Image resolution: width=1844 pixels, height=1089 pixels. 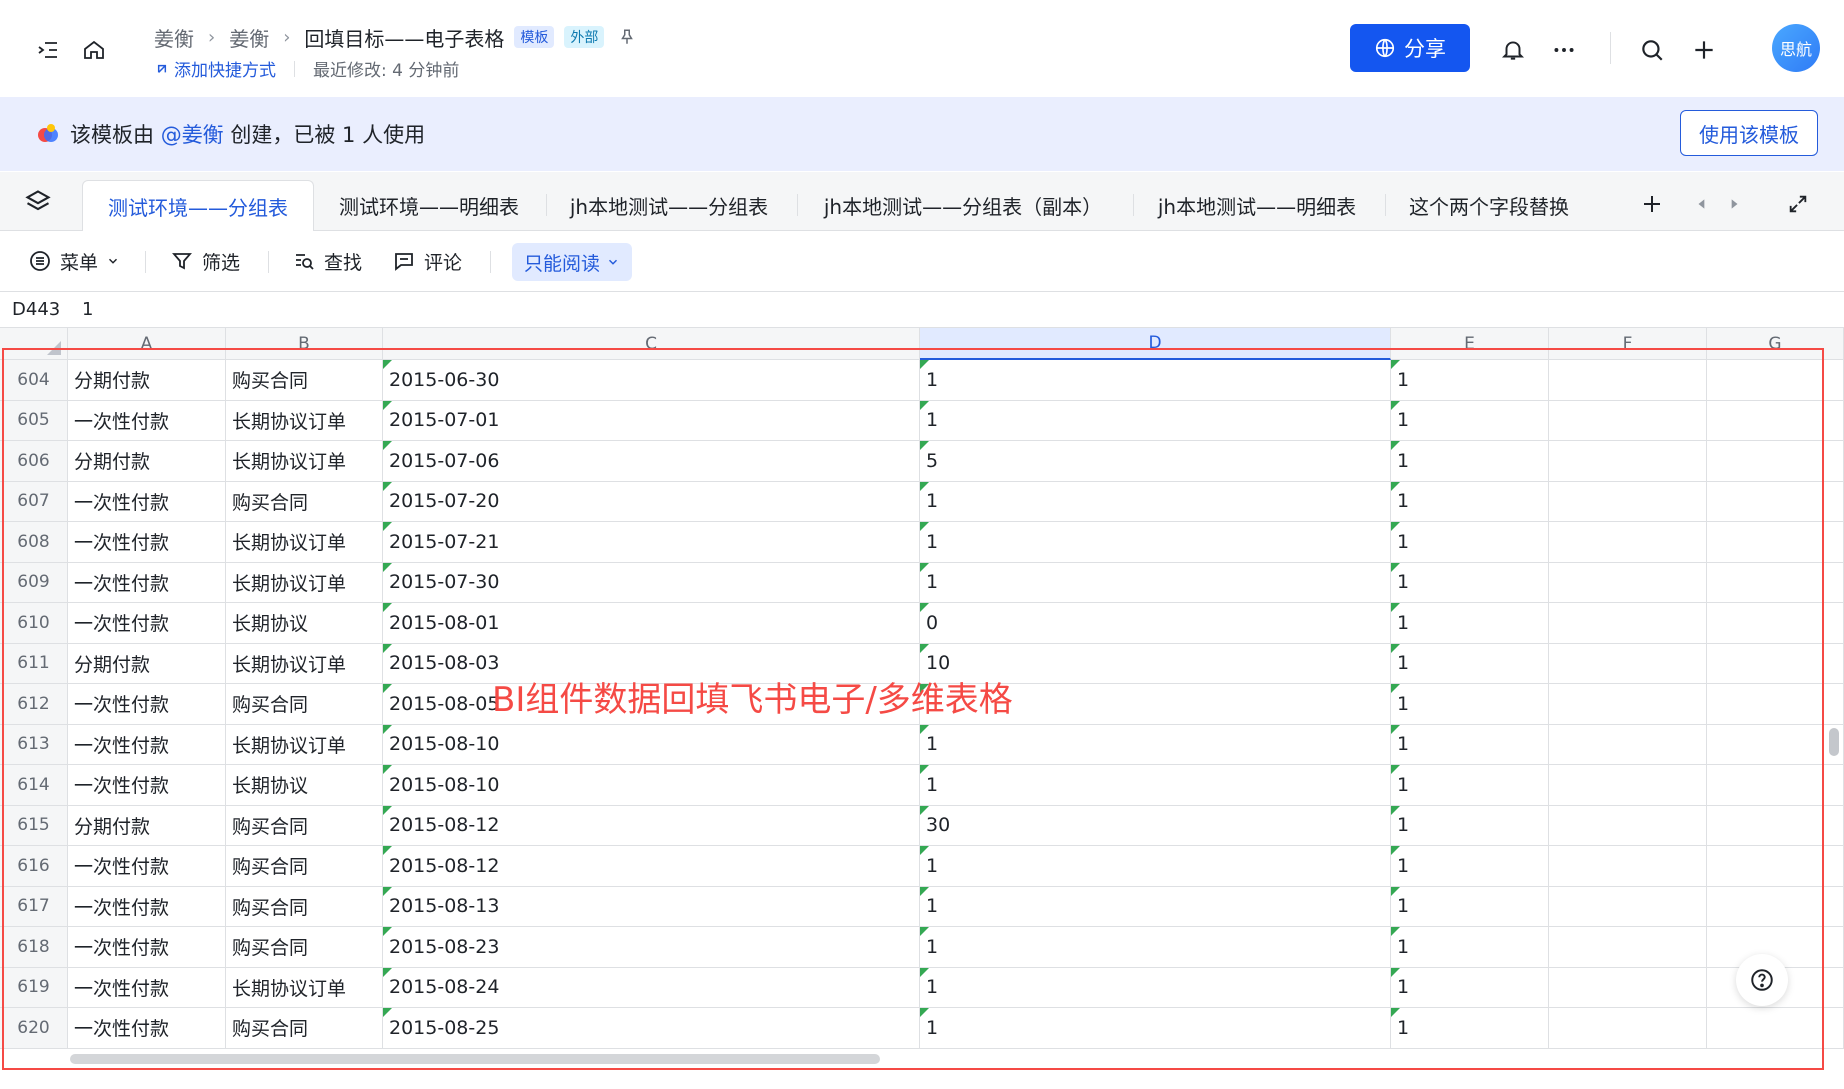 I want to click on vertical-scrollbar, so click(x=1834, y=742).